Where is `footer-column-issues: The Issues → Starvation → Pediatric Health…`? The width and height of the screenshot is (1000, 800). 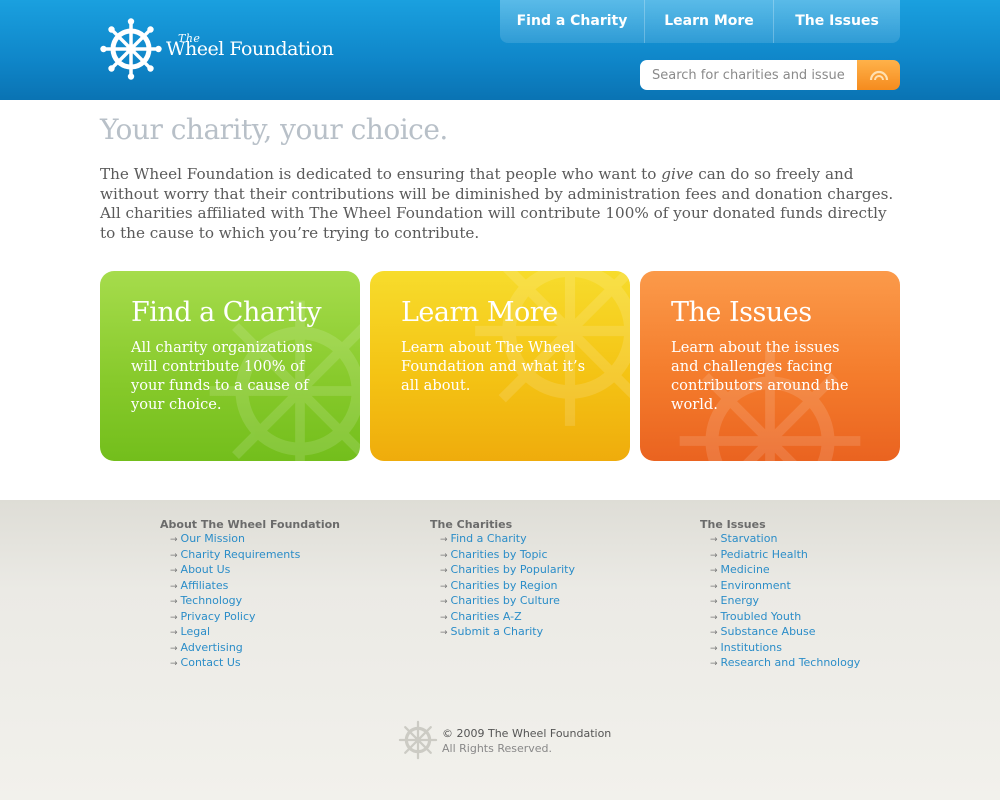
footer-column-issues: The Issues → Starvation → Pediatric Health… is located at coordinates (830, 595).